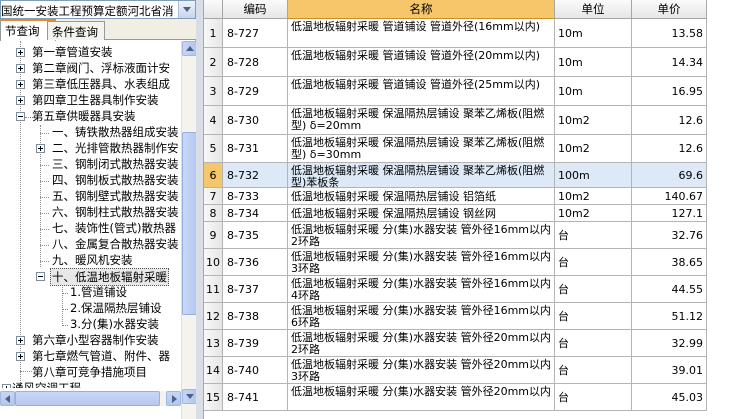  I want to click on cell-price: 127.1, so click(669, 213).